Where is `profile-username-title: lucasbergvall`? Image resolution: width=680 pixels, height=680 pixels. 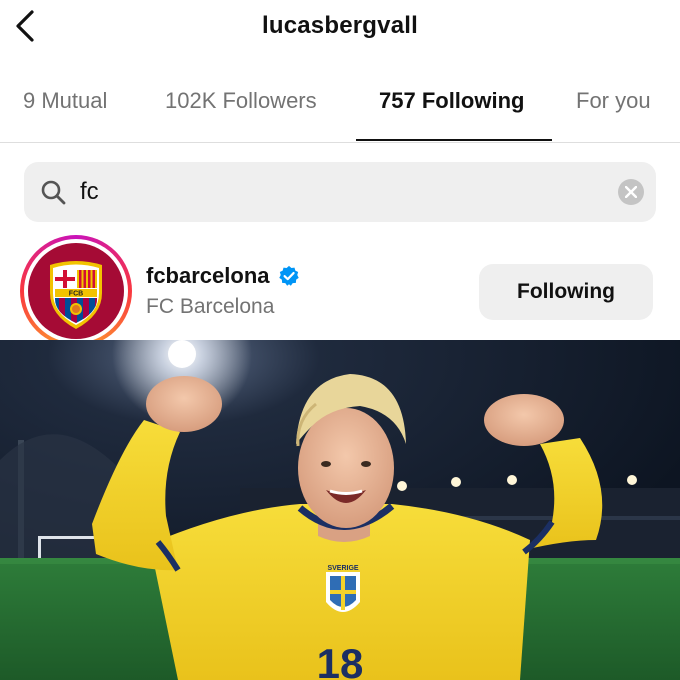 profile-username-title: lucasbergvall is located at coordinates (339, 25).